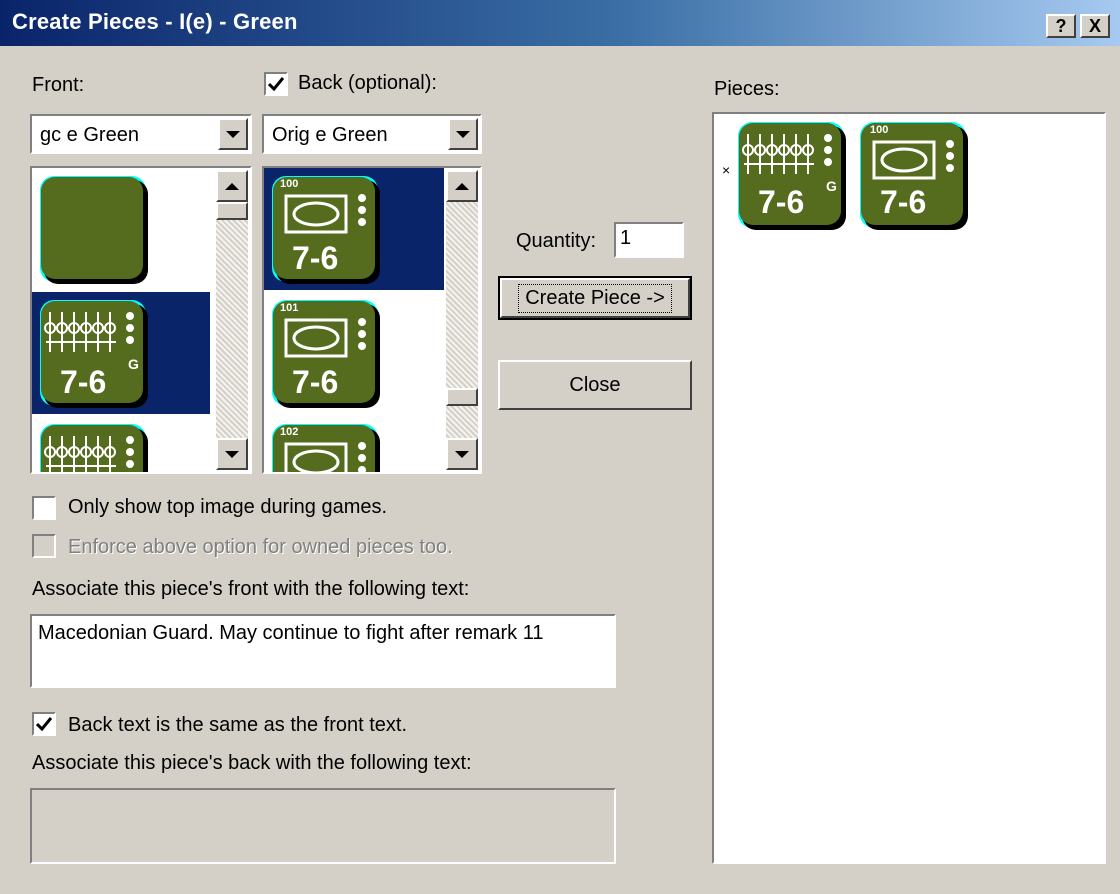 This screenshot has width=1120, height=894. Describe the element at coordinates (462, 320) in the screenshot. I see `back-list-scrollbar` at that location.